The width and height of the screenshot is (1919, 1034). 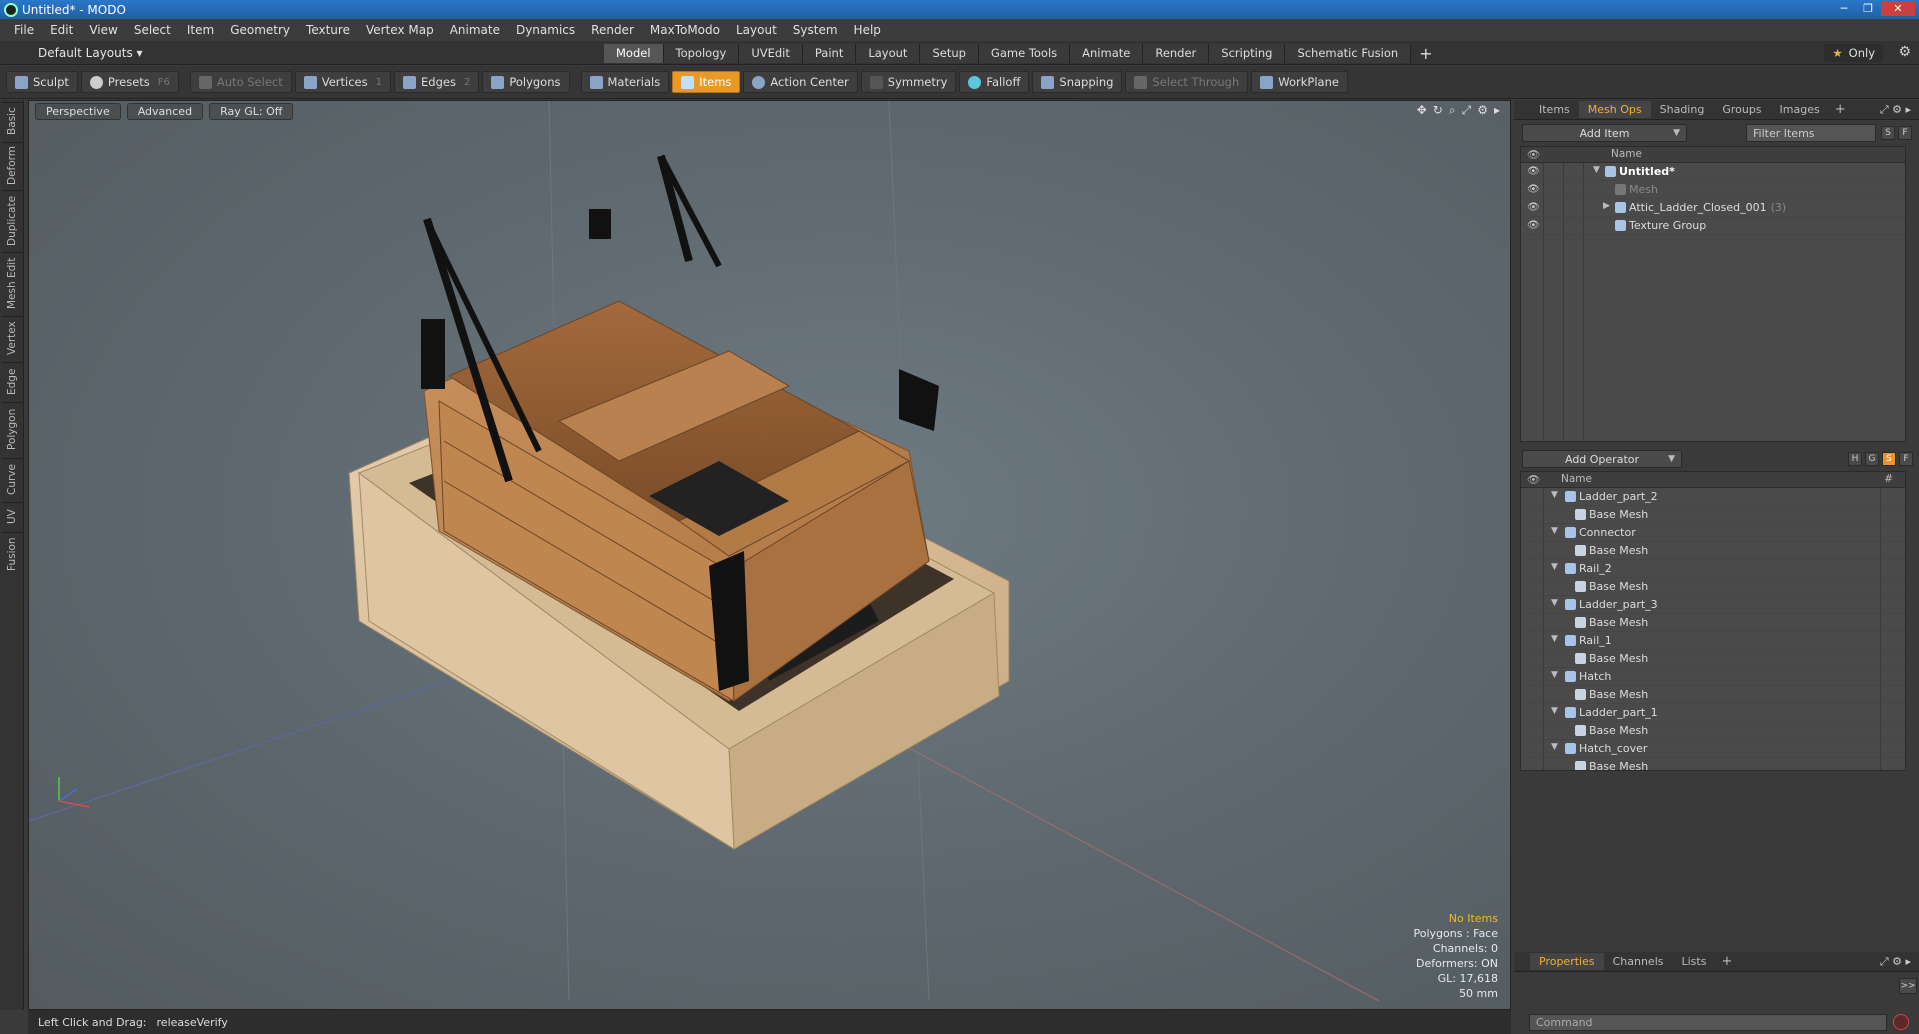 I want to click on menu-maxtomodo: MaxToModo, so click(x=685, y=30).